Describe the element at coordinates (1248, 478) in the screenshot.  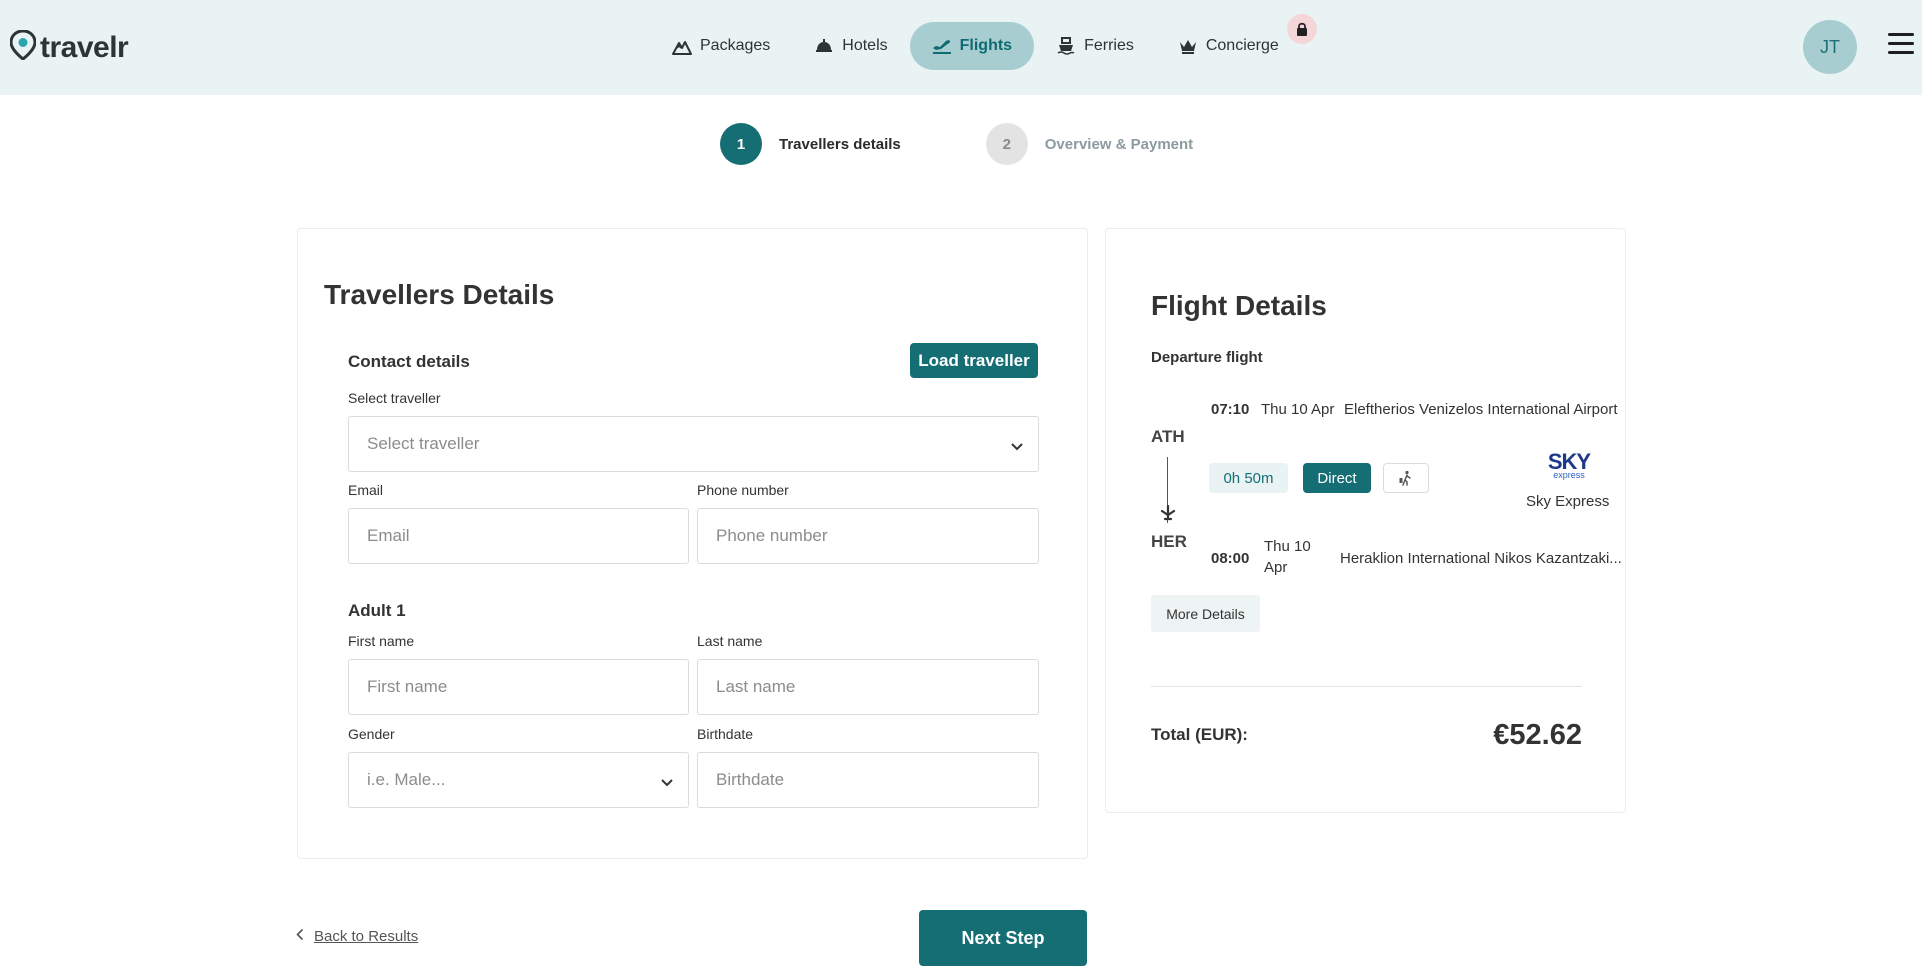
I see `duration-badge: 0h 50m` at that location.